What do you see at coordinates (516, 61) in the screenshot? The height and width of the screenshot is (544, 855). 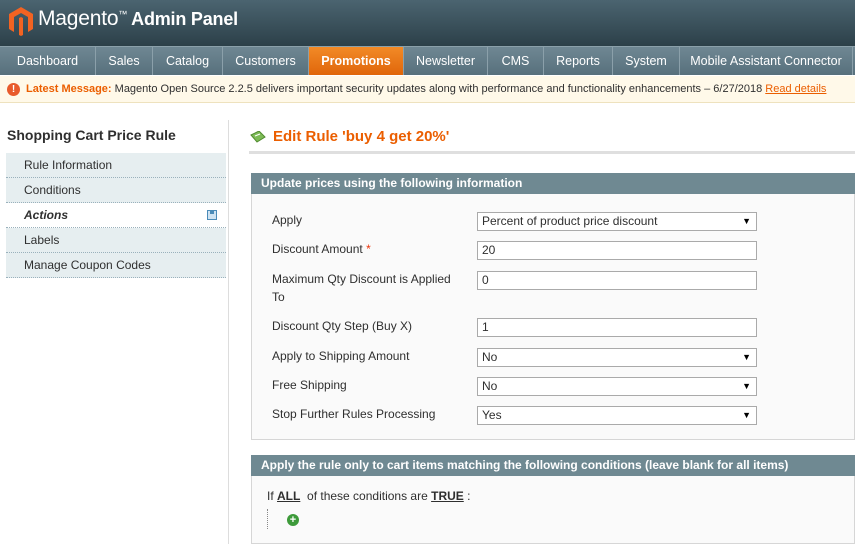 I see `nav-item-cms: CMS` at bounding box center [516, 61].